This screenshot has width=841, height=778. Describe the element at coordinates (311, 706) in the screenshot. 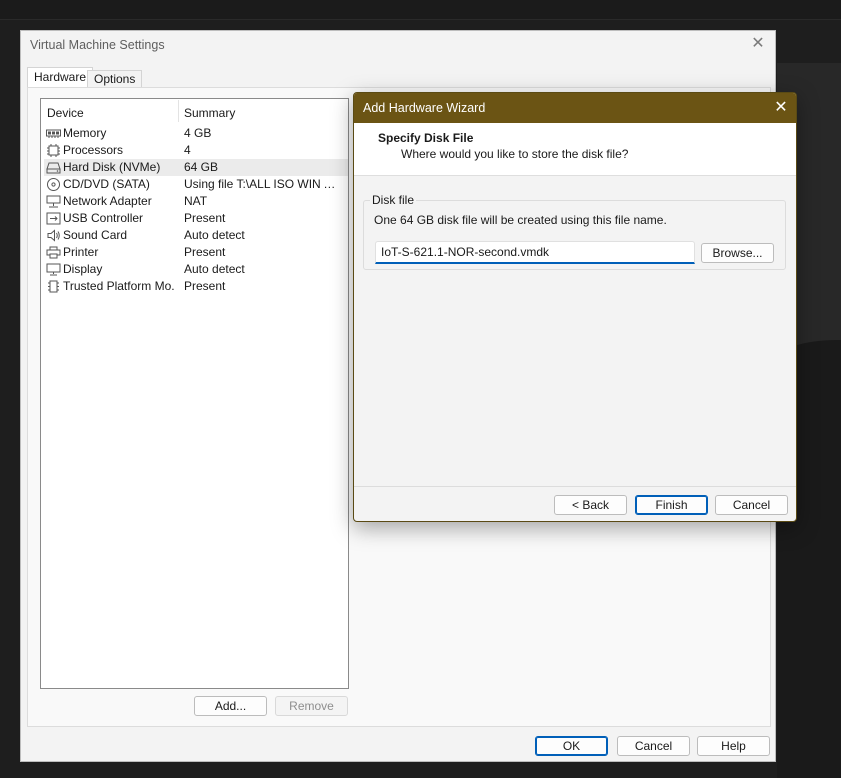

I see `remove-button: Remove` at that location.